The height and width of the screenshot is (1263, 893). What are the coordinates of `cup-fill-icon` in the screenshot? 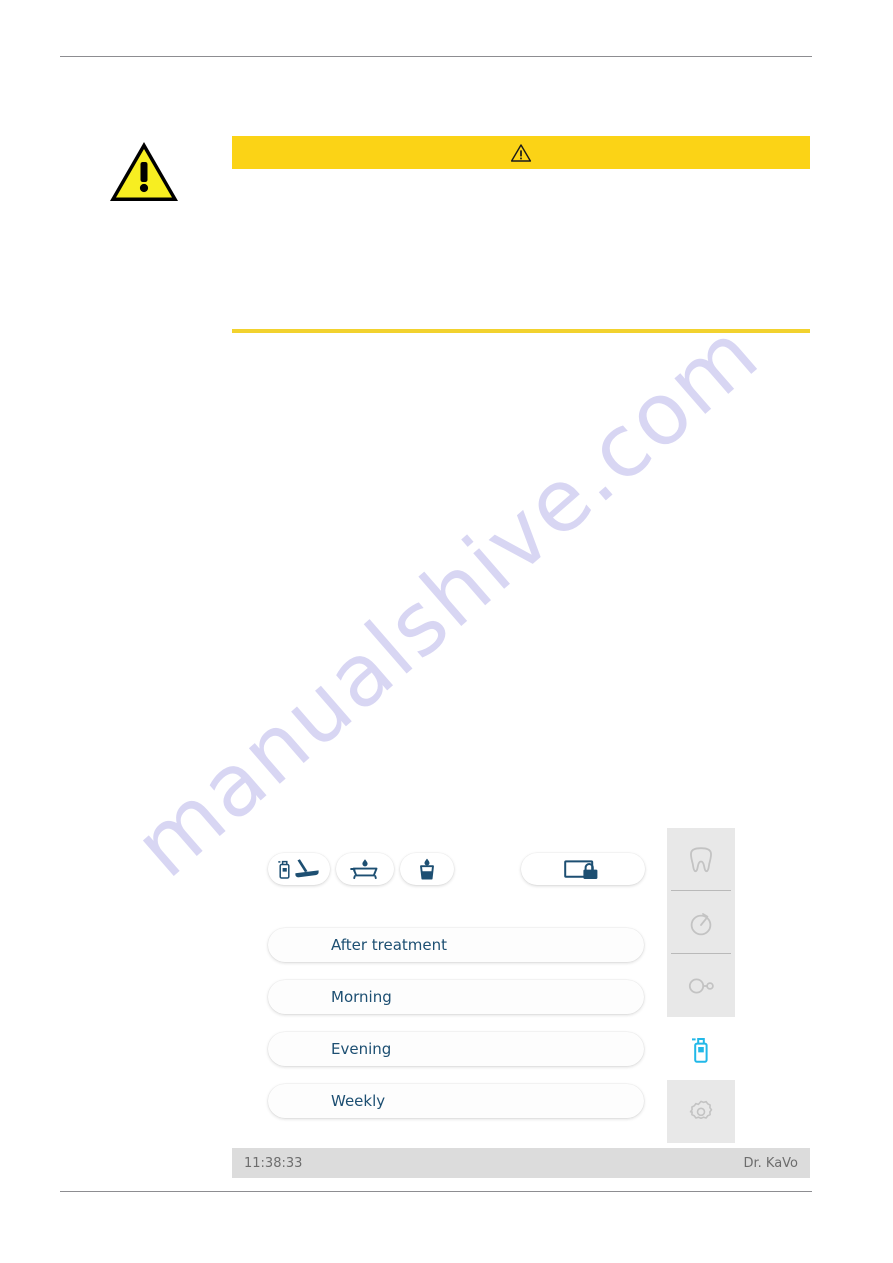 It's located at (427, 869).